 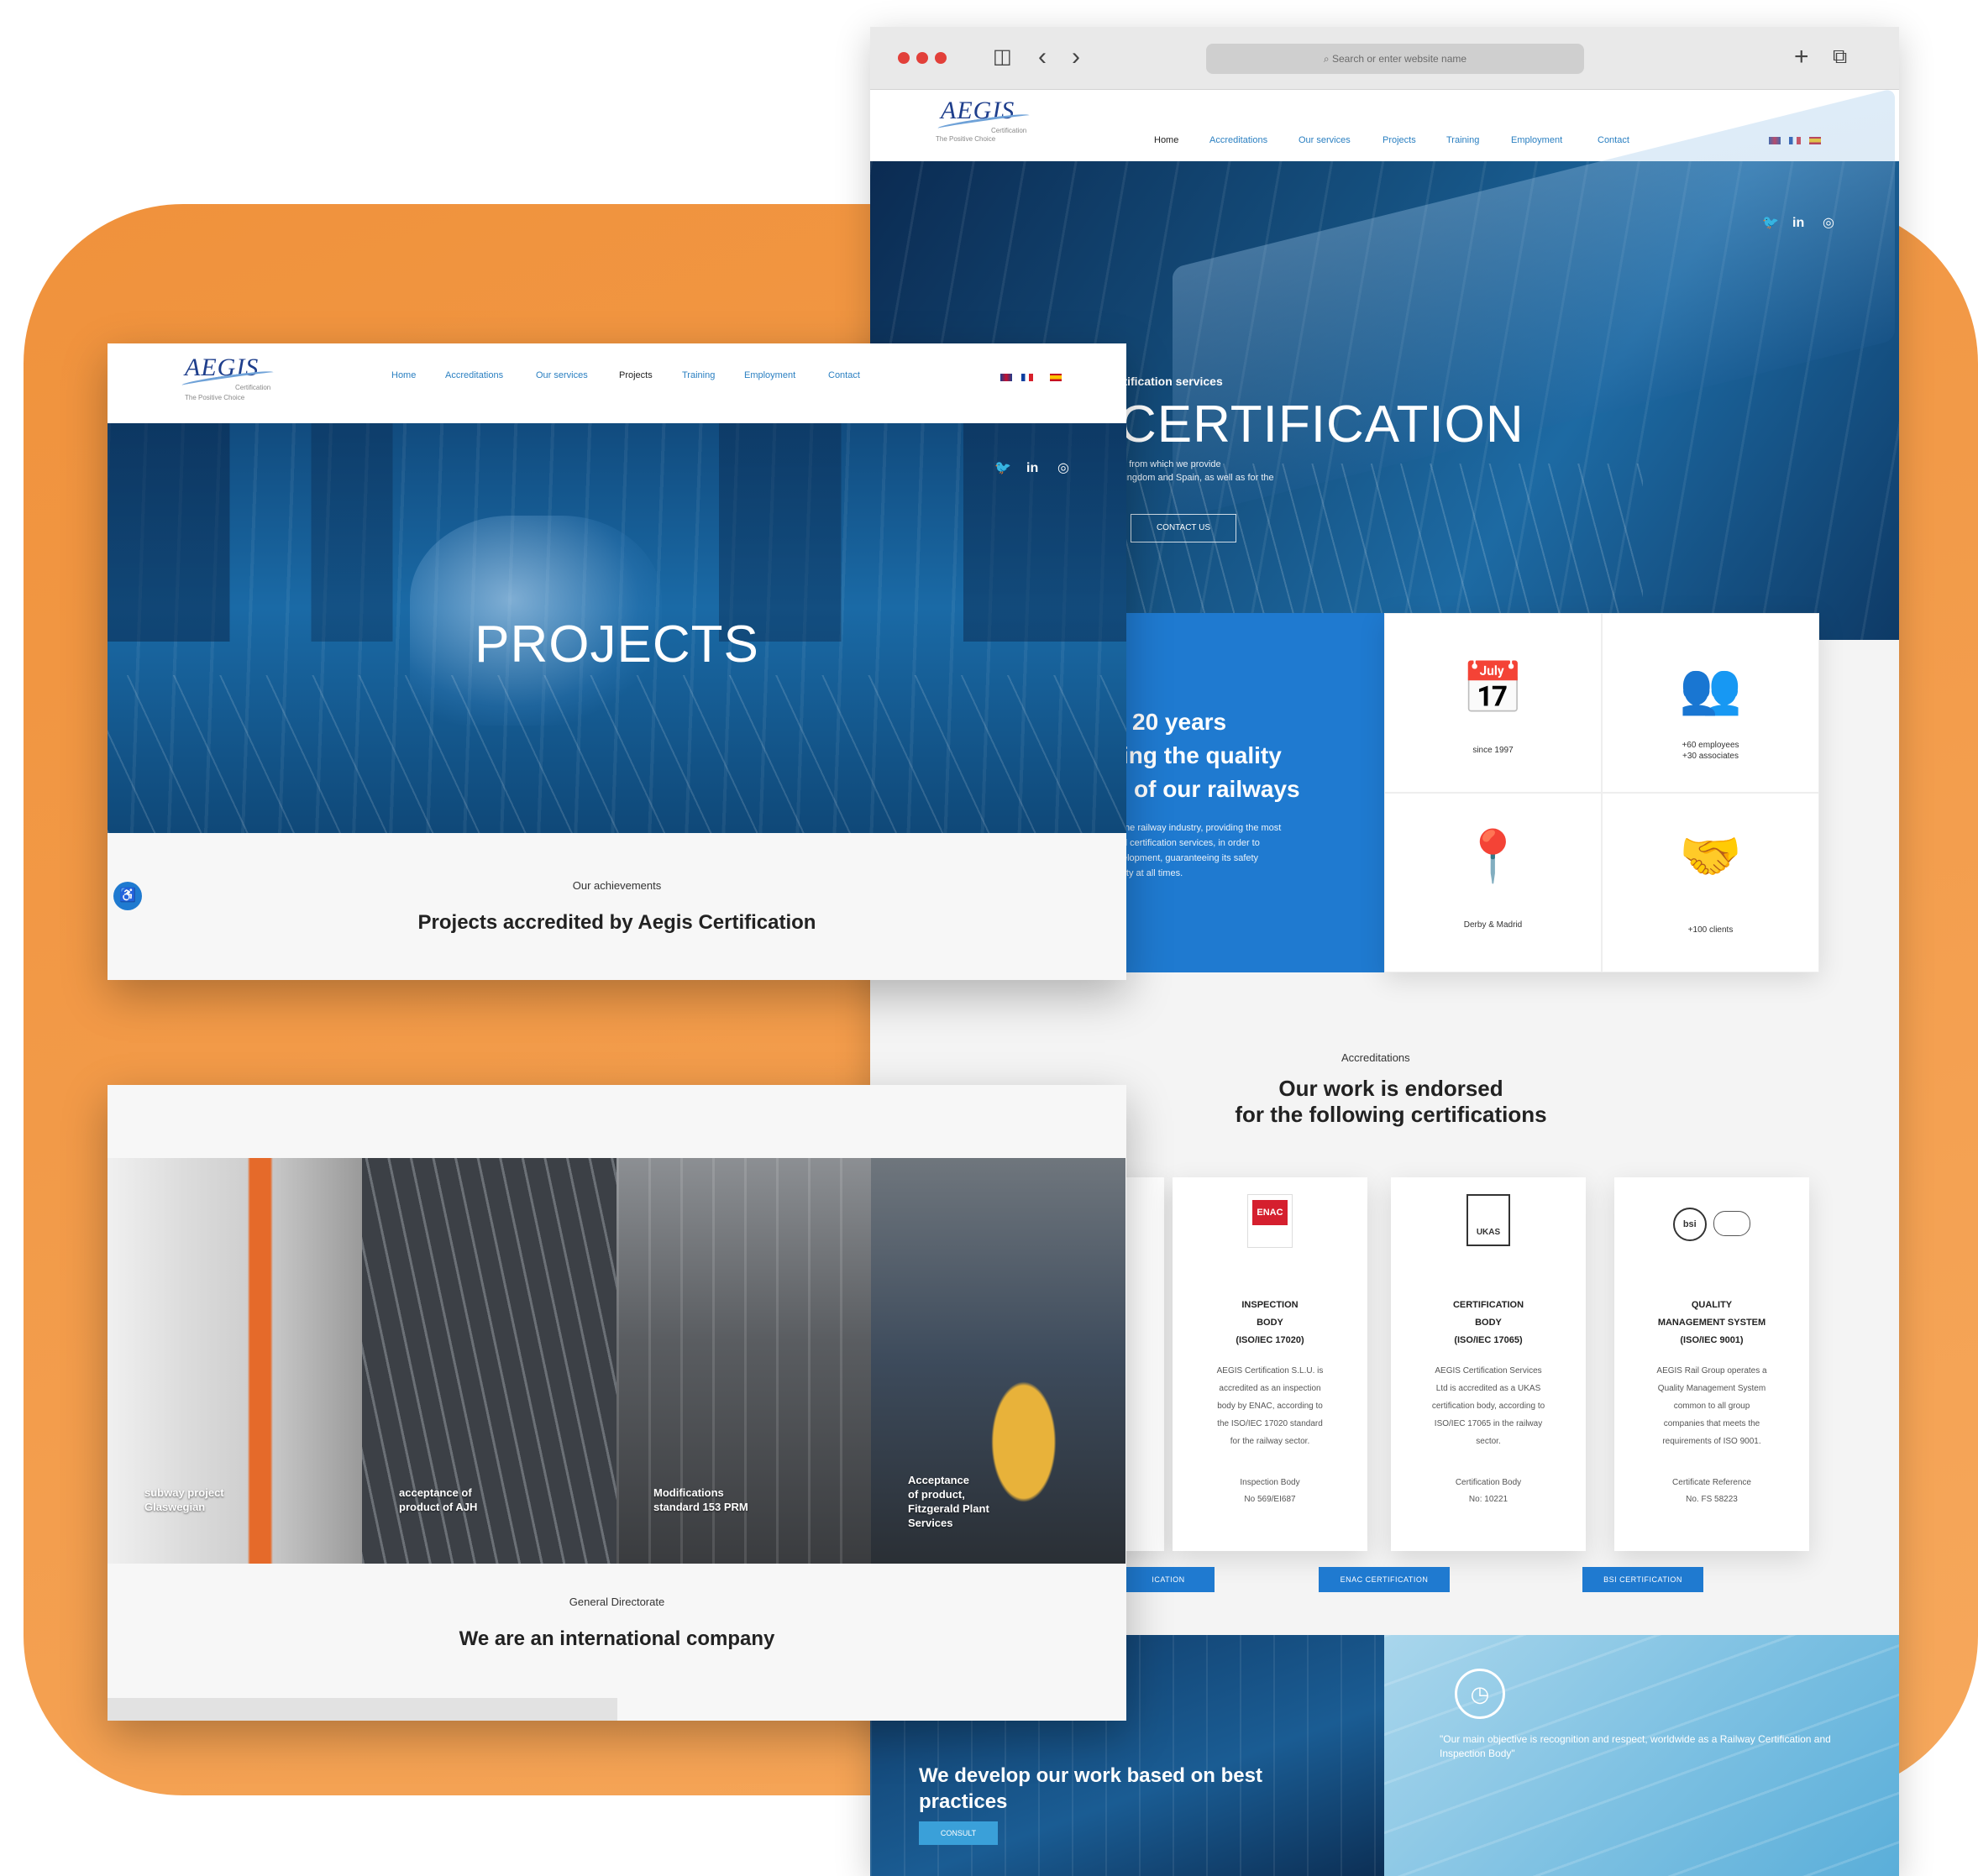 I want to click on contact-us-button: CONTACT US, so click(x=1183, y=528).